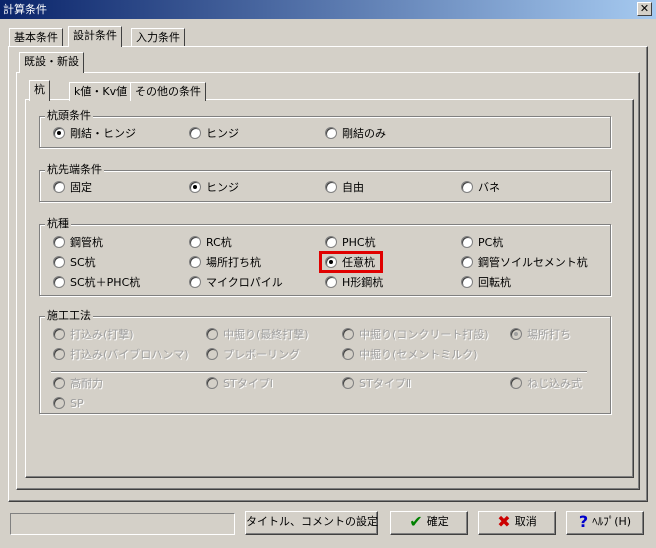 The image size is (656, 548). What do you see at coordinates (78, 384) in the screenshot?
I see `radio-high-capacity: 高耐力` at bounding box center [78, 384].